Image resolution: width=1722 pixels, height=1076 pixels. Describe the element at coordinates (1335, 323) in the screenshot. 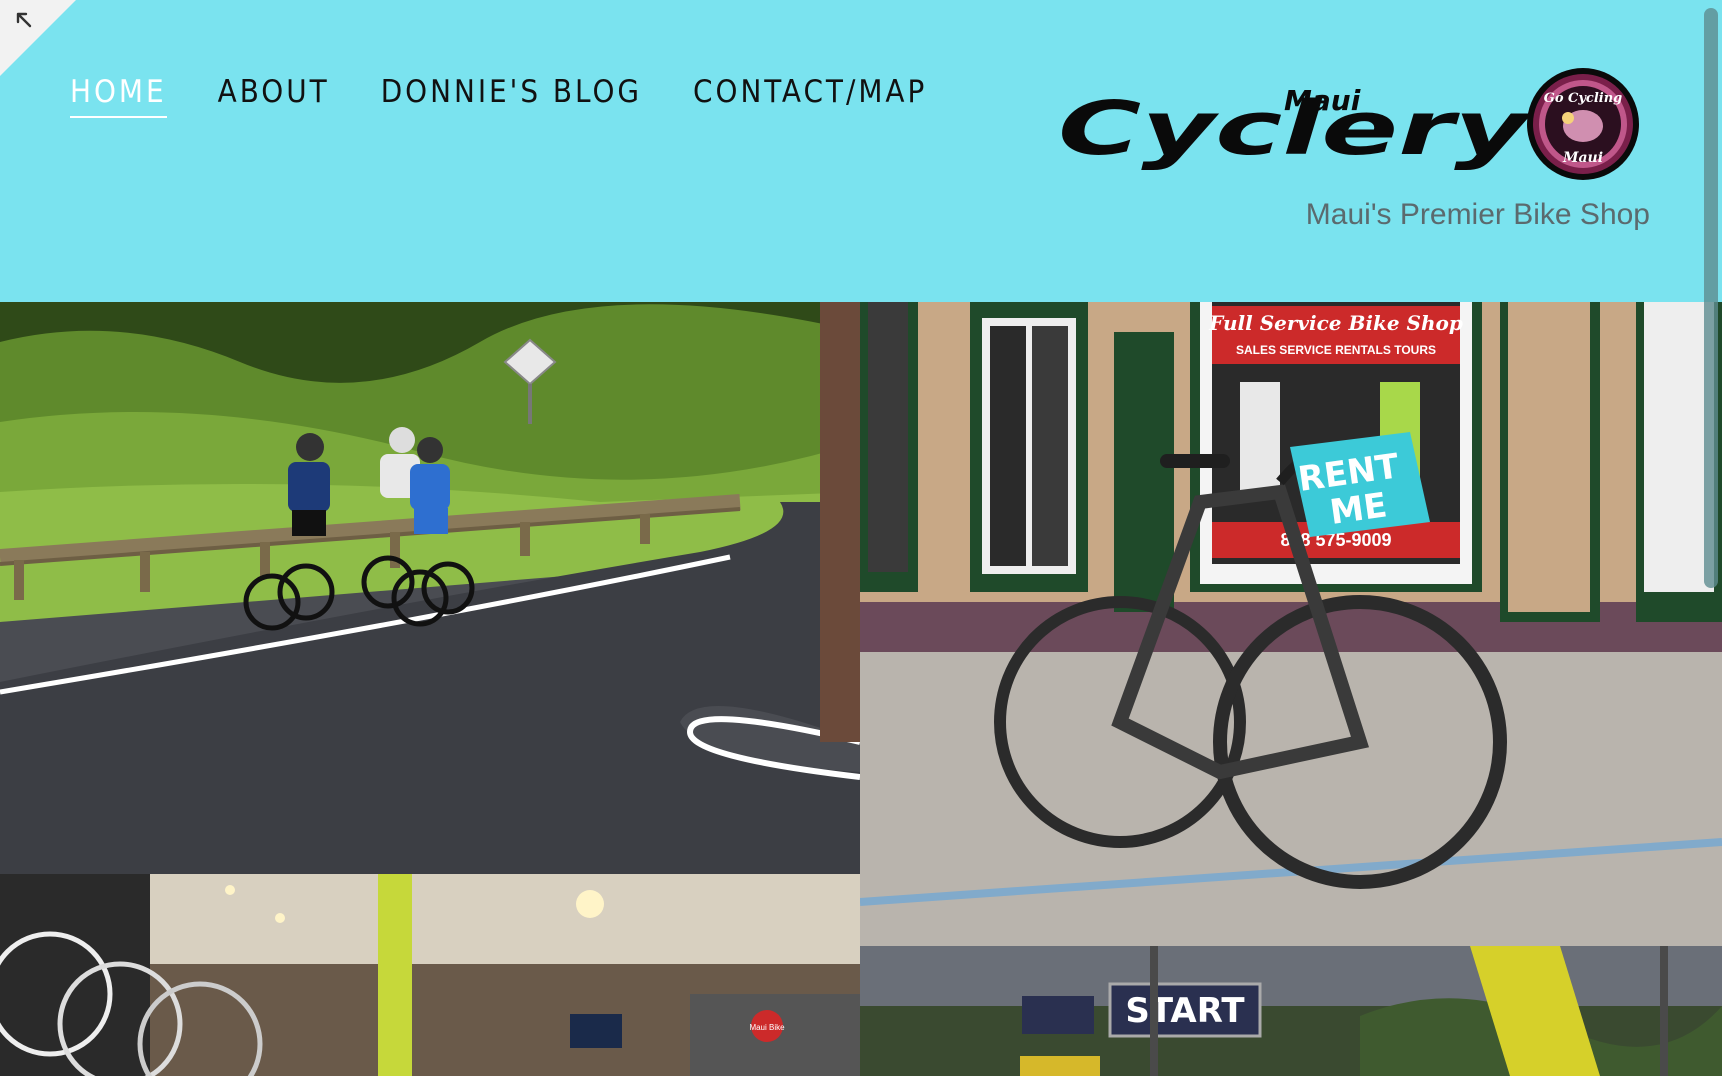

I see `window-sign-text: Full Service Bike Shop` at that location.